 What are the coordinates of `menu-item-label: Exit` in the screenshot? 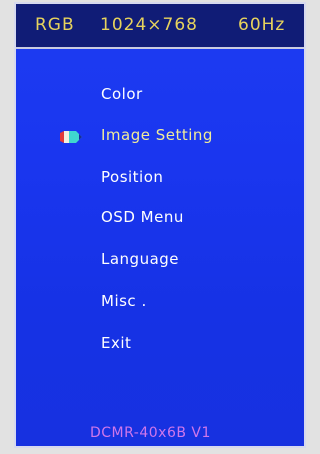 It's located at (116, 343).